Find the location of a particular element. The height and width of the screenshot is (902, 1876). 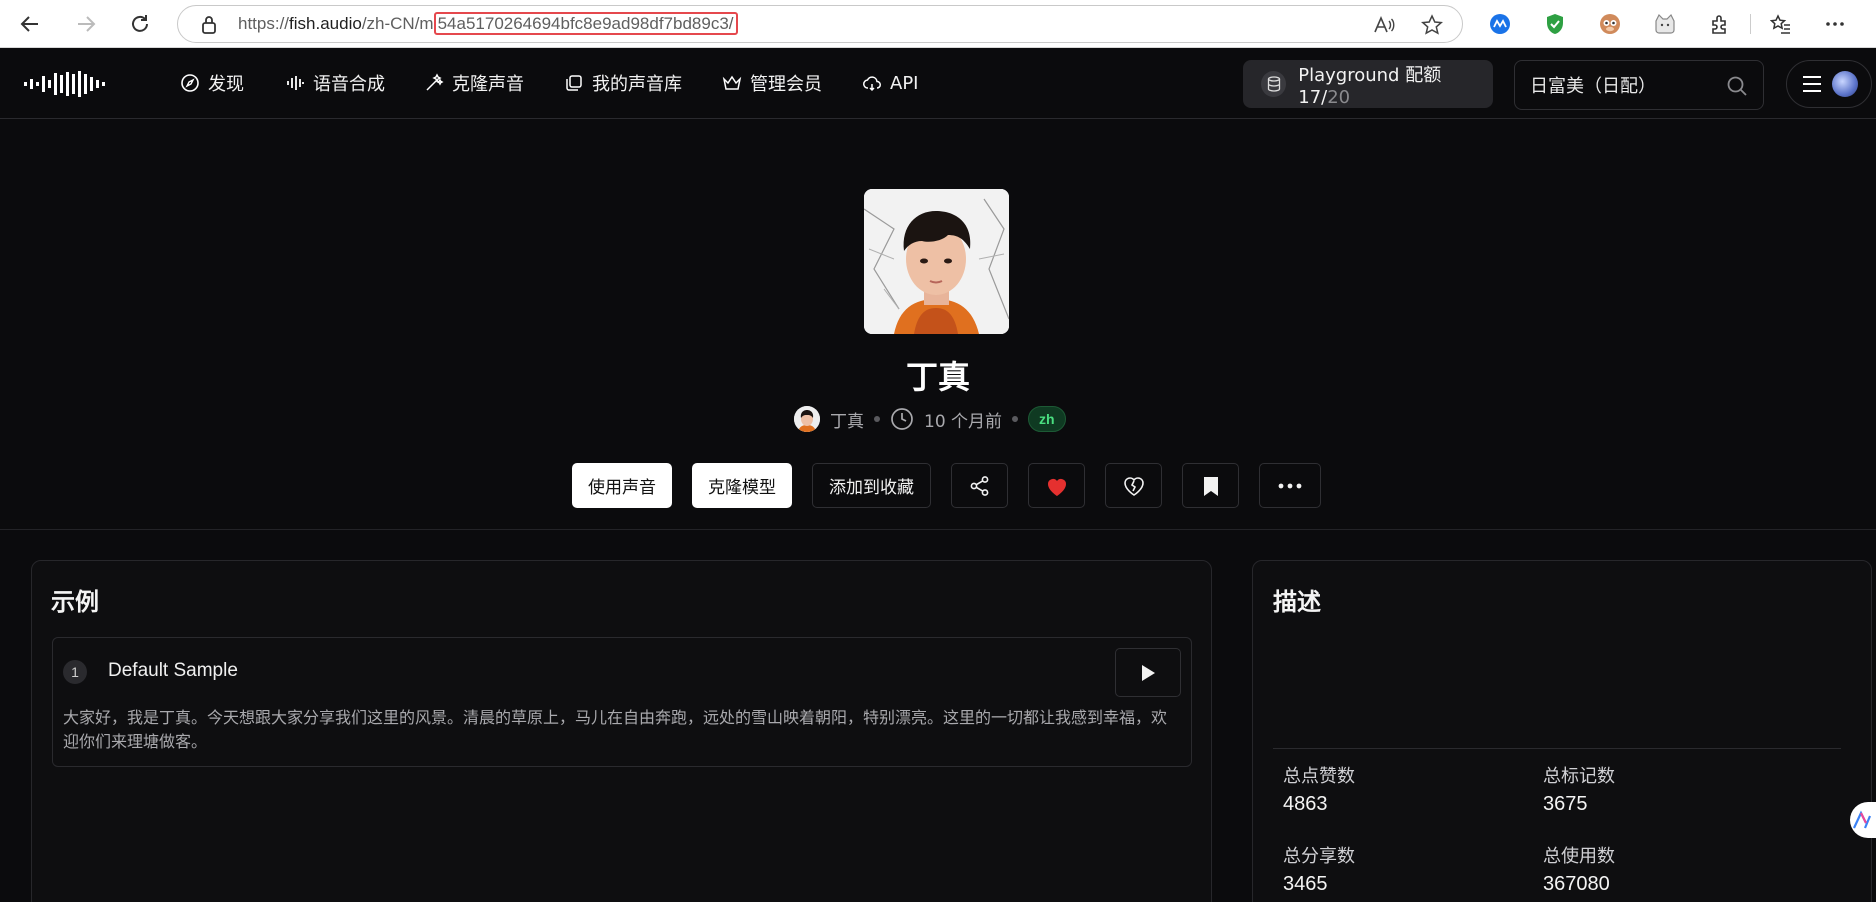

section-divider is located at coordinates (938, 529).